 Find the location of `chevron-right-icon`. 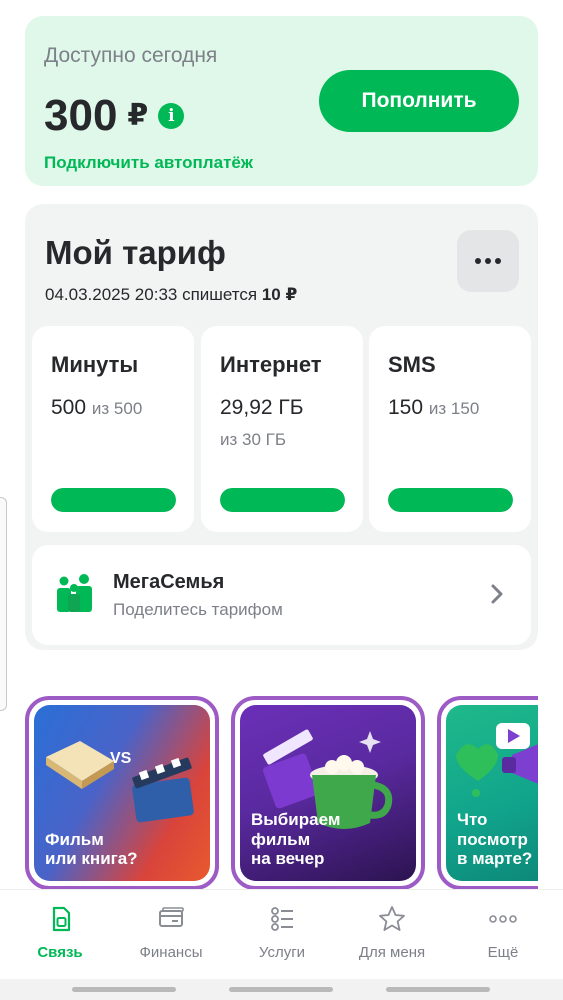

chevron-right-icon is located at coordinates (497, 594).